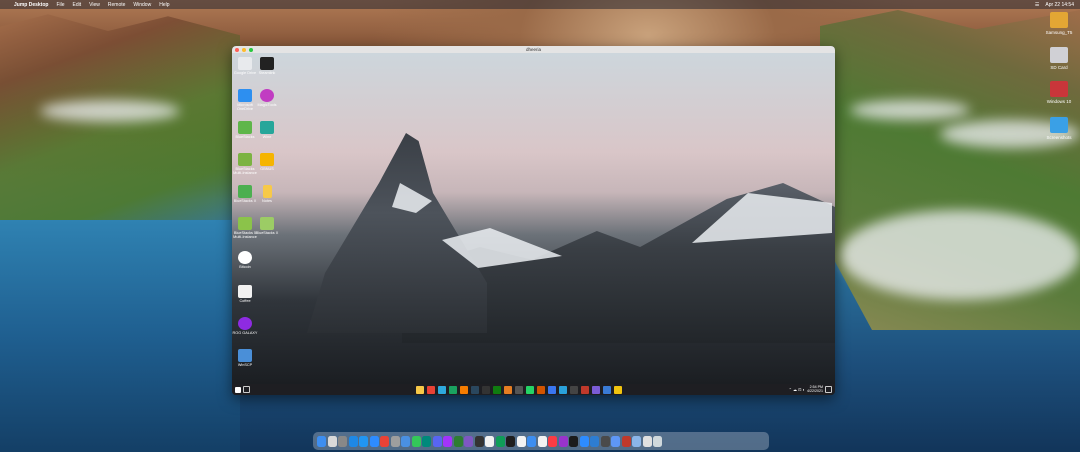  Describe the element at coordinates (1037, 5) in the screenshot. I see `control-center-icon: ☰` at that location.